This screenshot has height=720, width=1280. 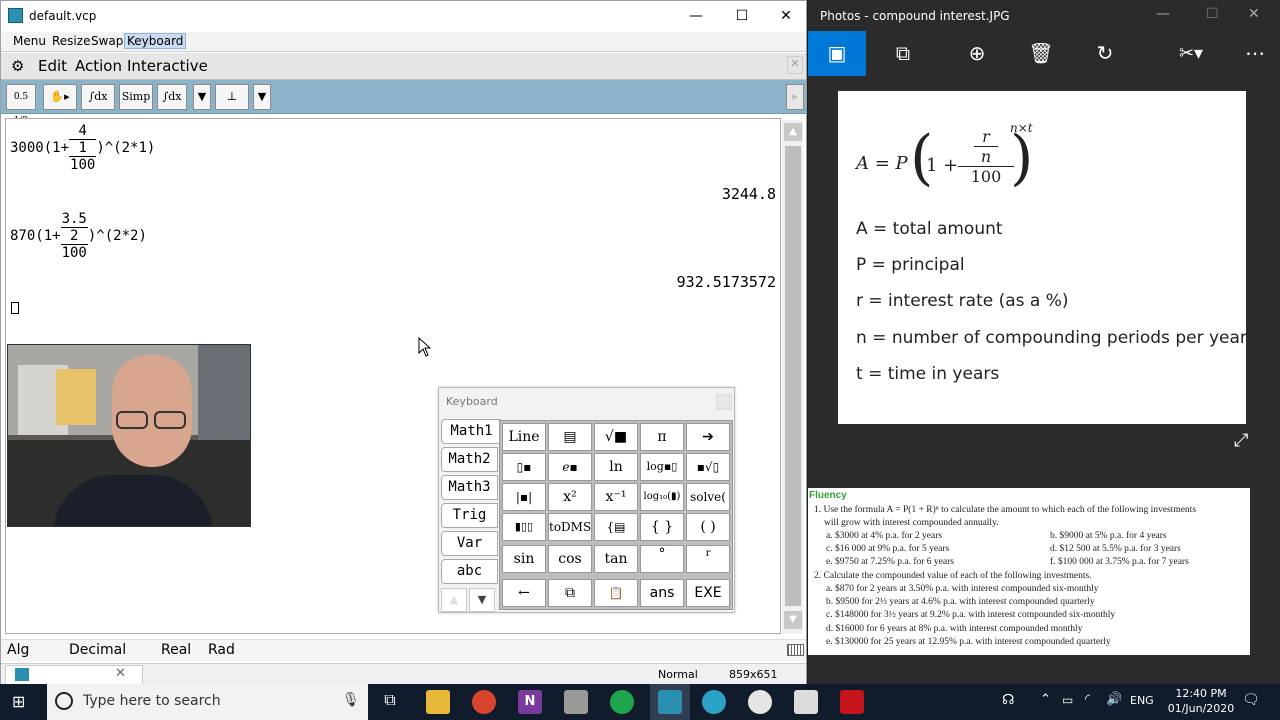 I want to click on scroll-thumb, so click(x=793, y=376).